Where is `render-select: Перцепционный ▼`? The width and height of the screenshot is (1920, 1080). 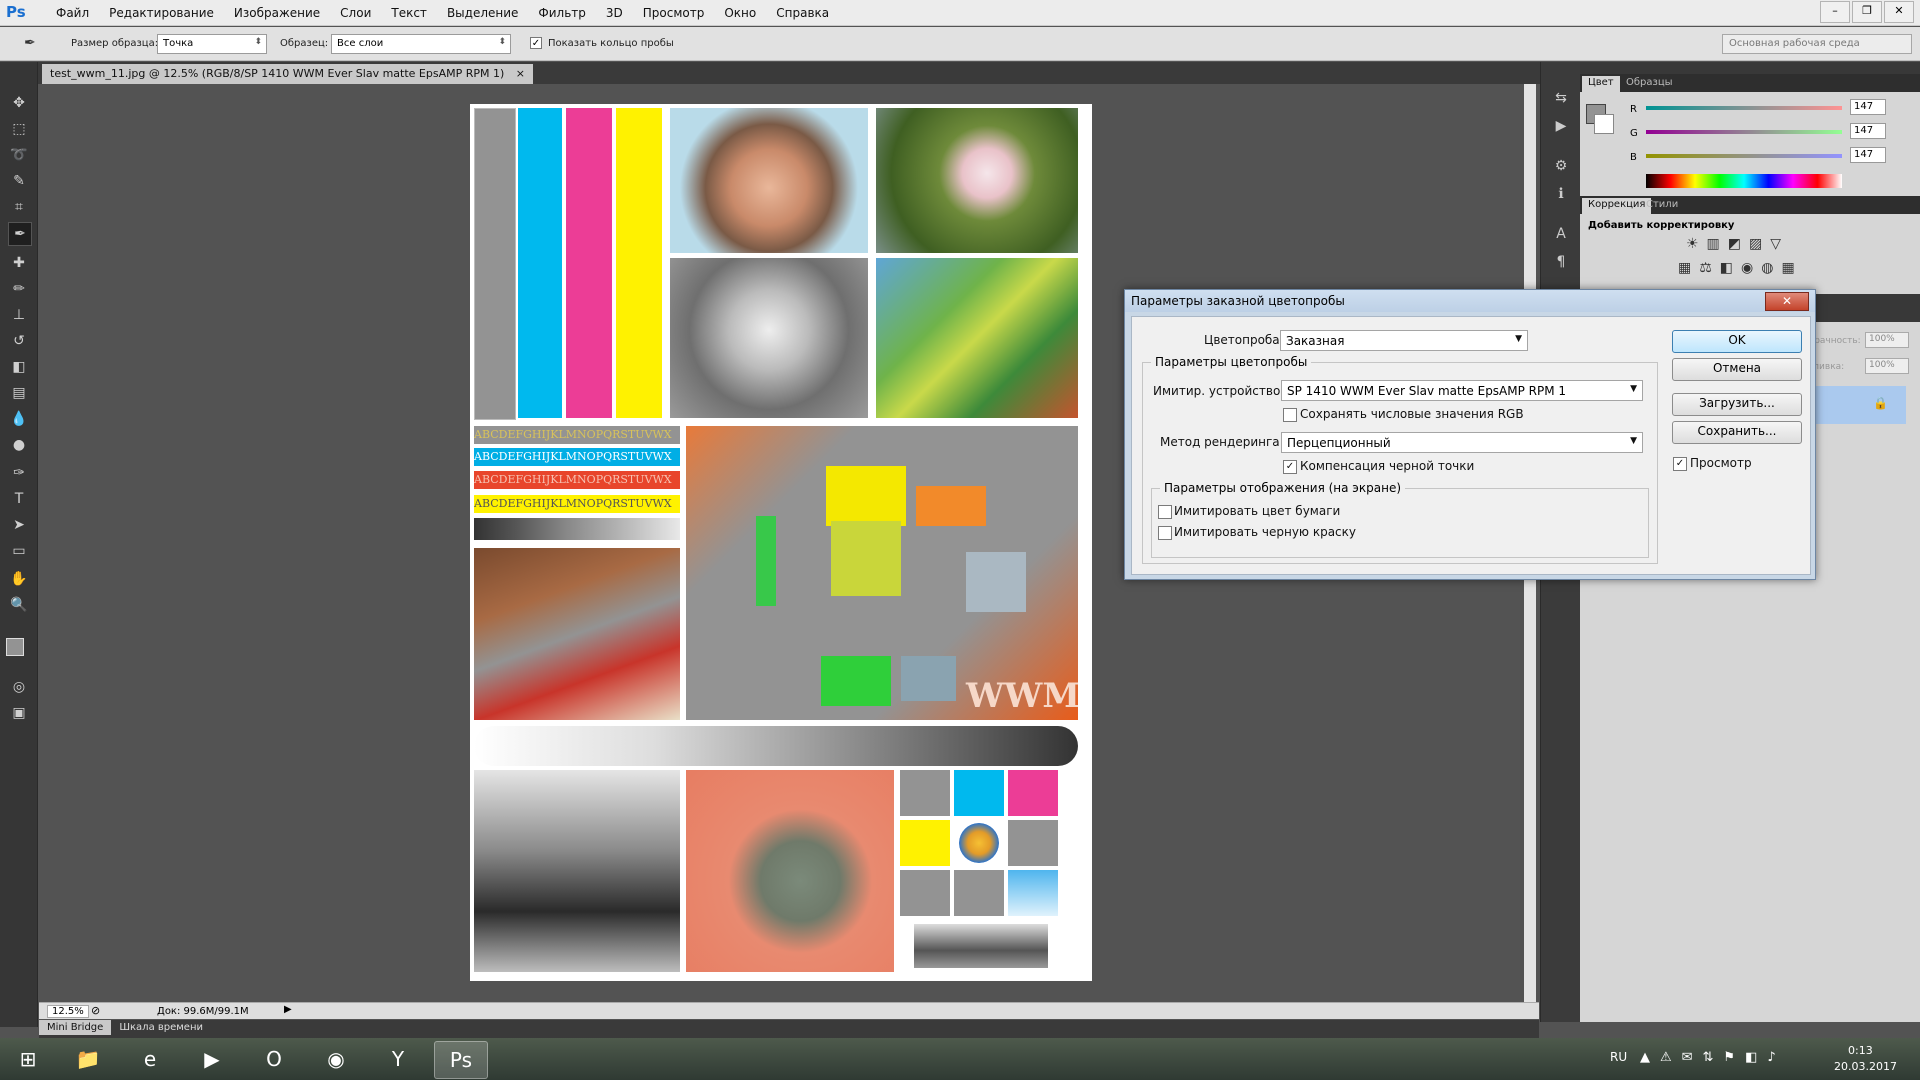 render-select: Перцепционный ▼ is located at coordinates (1462, 442).